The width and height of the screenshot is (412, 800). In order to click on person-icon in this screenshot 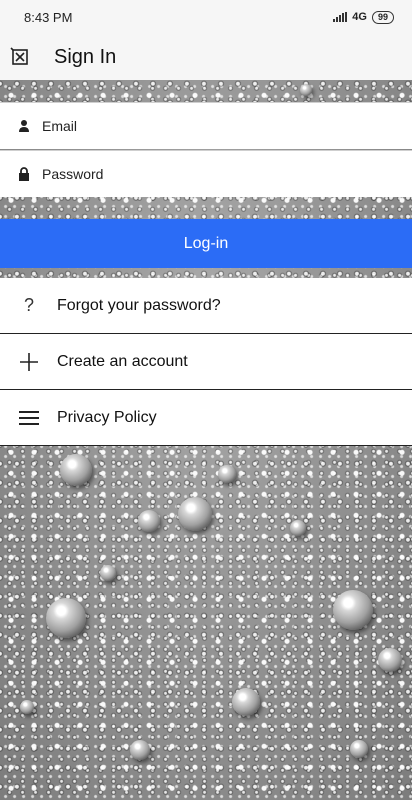, I will do `click(24, 126)`.